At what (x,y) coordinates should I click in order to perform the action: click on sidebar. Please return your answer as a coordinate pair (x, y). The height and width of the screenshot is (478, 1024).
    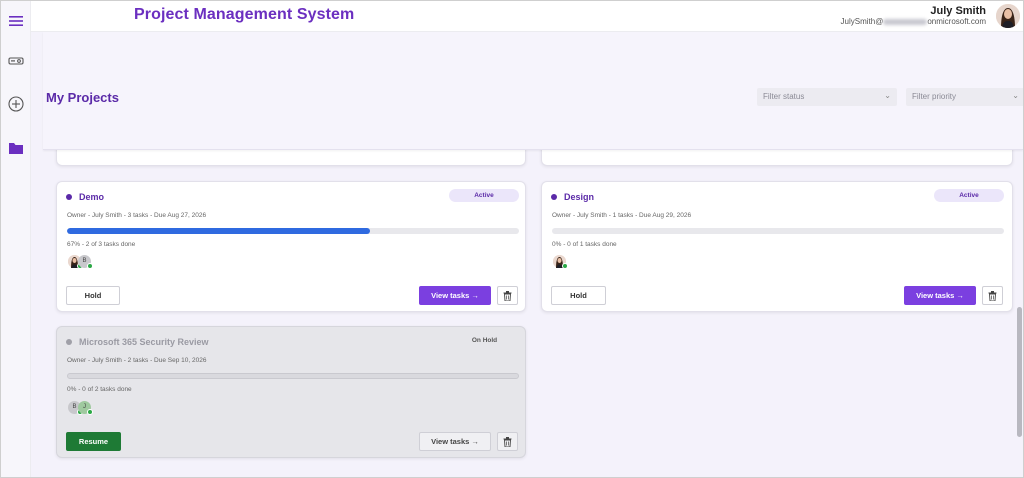
    Looking at the image, I should click on (16, 239).